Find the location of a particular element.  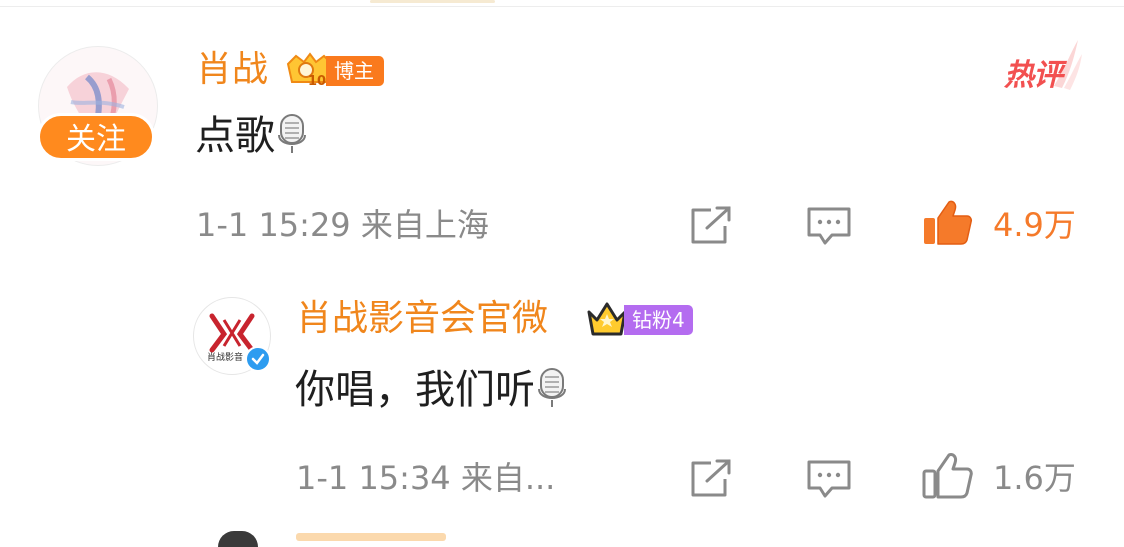

comment-content: 点歌 is located at coordinates (251, 139).